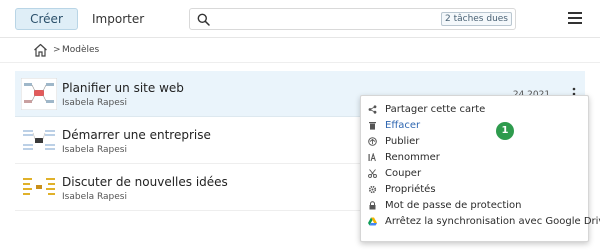  Describe the element at coordinates (403, 125) in the screenshot. I see `menu-item-label: Effacer` at that location.